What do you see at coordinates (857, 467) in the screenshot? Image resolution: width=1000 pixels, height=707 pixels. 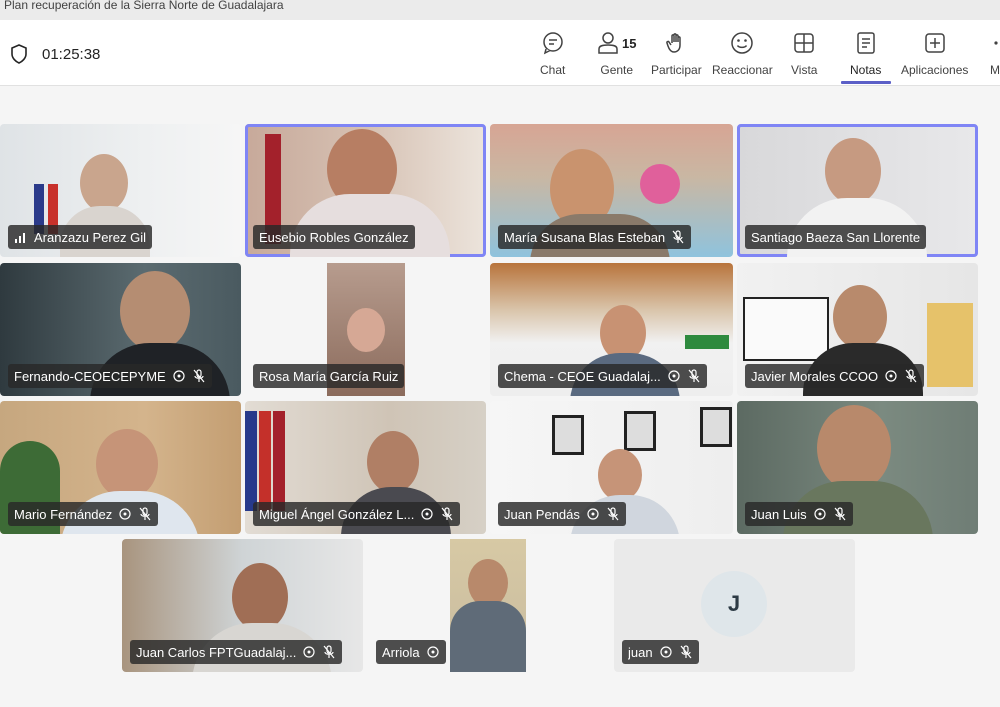 I see `video-tile: Juan Luis` at bounding box center [857, 467].